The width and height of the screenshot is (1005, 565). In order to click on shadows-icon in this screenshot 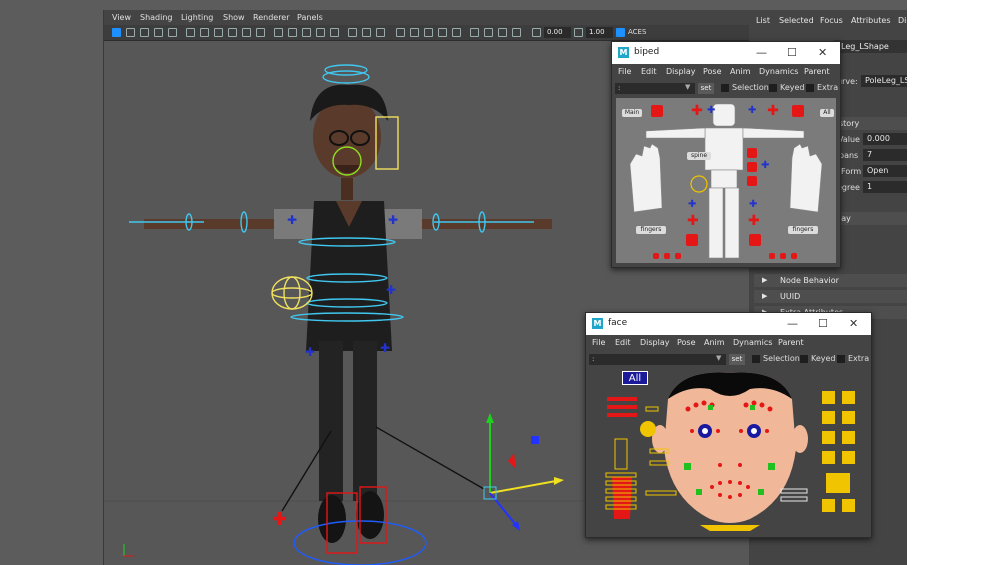, I will do `click(380, 32)`.